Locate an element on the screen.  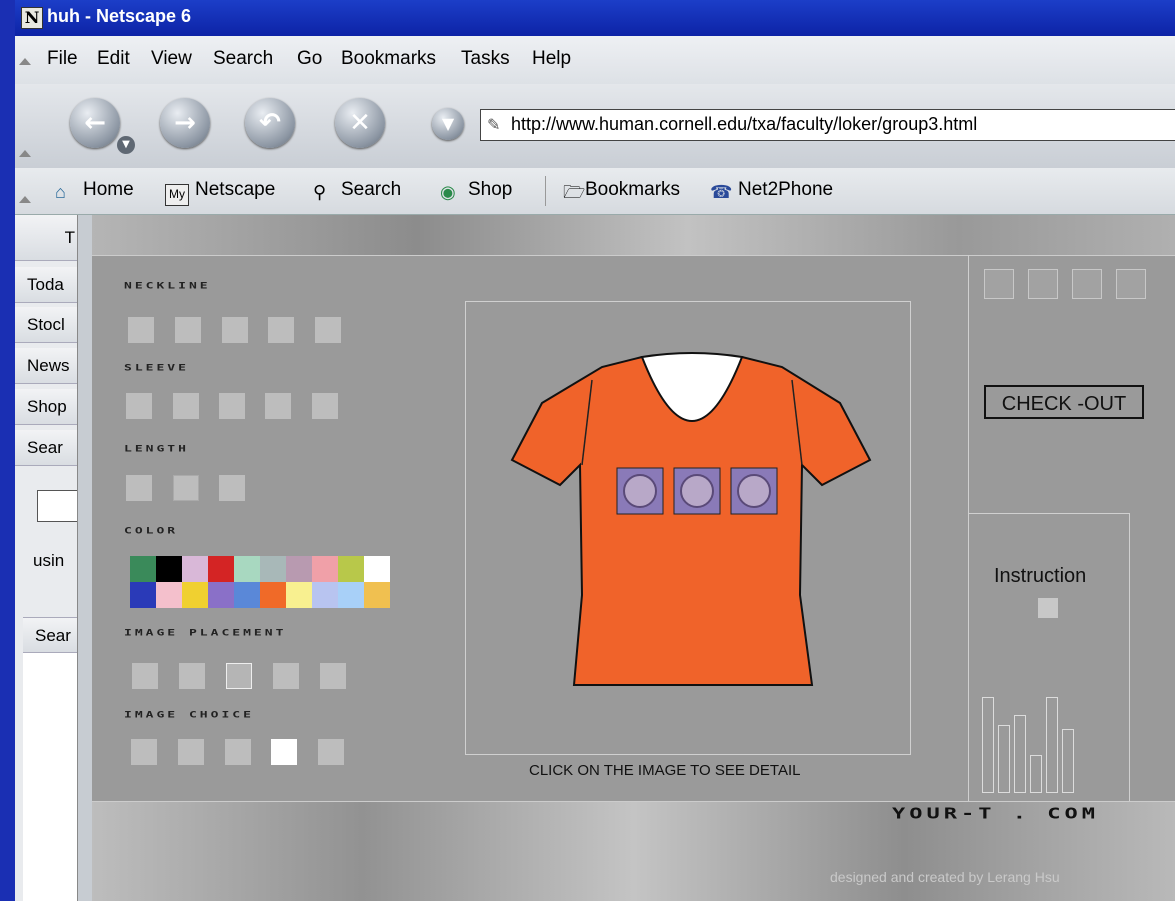
forward-arrow-icon: → is located at coordinates (185, 123).